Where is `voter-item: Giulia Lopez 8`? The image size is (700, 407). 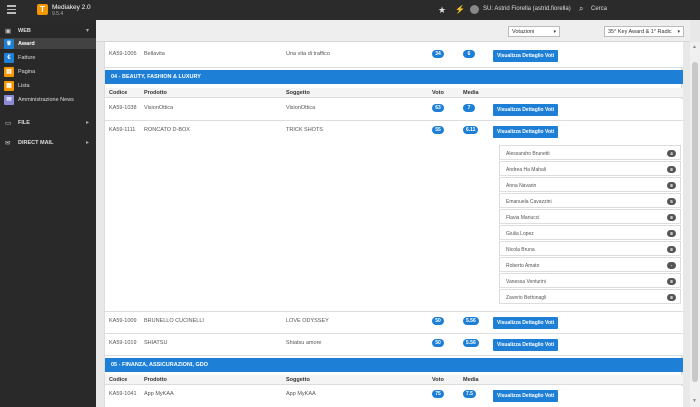 voter-item: Giulia Lopez 8 is located at coordinates (590, 232).